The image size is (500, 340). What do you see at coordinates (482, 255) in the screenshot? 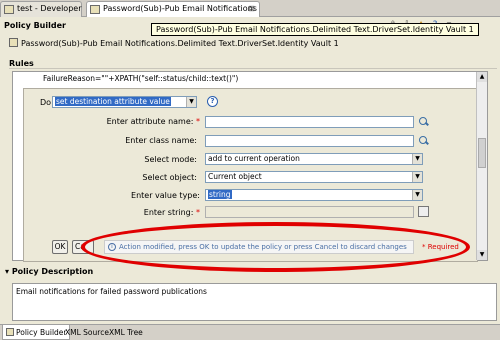
I see `scroll-down-icon: ▼` at bounding box center [482, 255].